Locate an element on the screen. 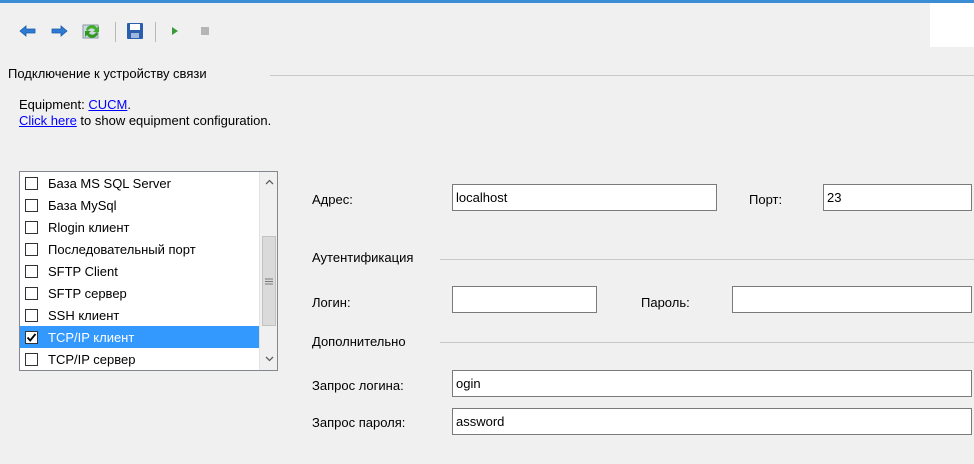 The height and width of the screenshot is (464, 974). refresh-button is located at coordinates (92, 31).